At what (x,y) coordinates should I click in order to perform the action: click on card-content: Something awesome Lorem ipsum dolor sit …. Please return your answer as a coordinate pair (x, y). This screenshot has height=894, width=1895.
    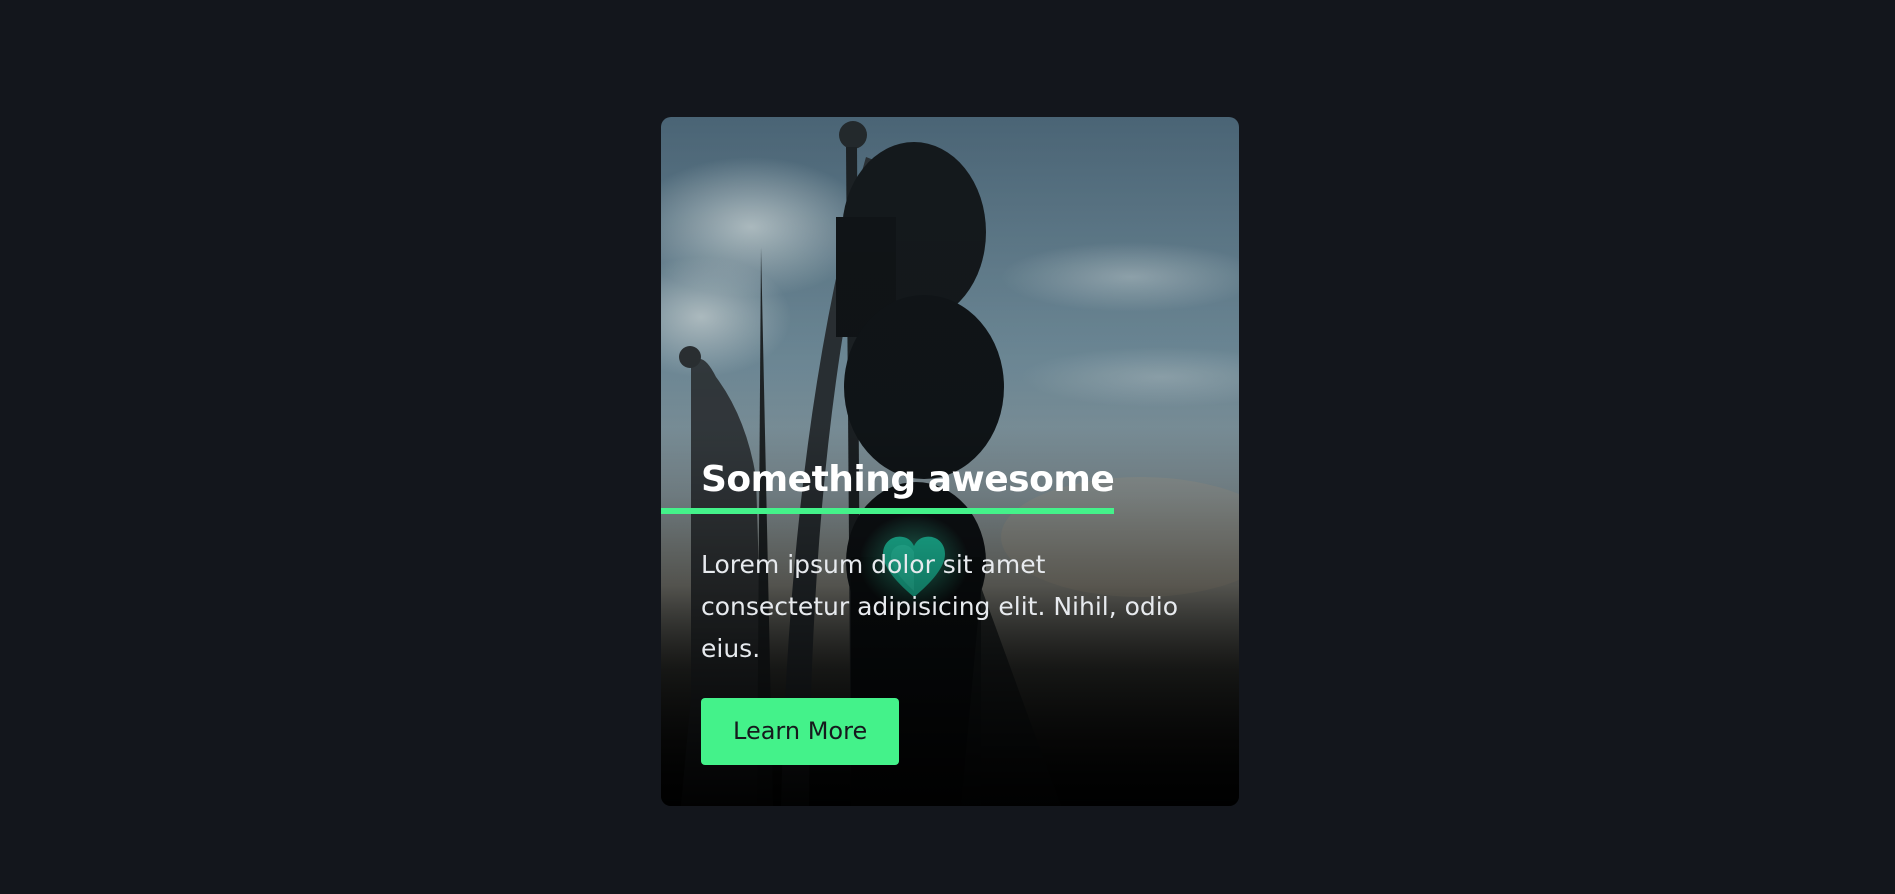
    Looking at the image, I should click on (930, 611).